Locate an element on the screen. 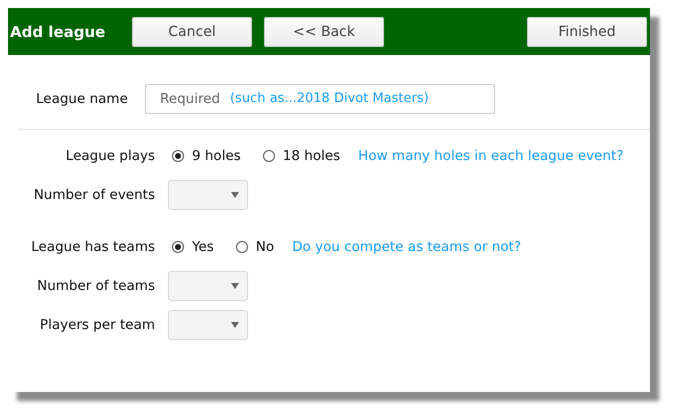 Image resolution: width=674 pixels, height=418 pixels. option-label: 9 holes is located at coordinates (216, 156).